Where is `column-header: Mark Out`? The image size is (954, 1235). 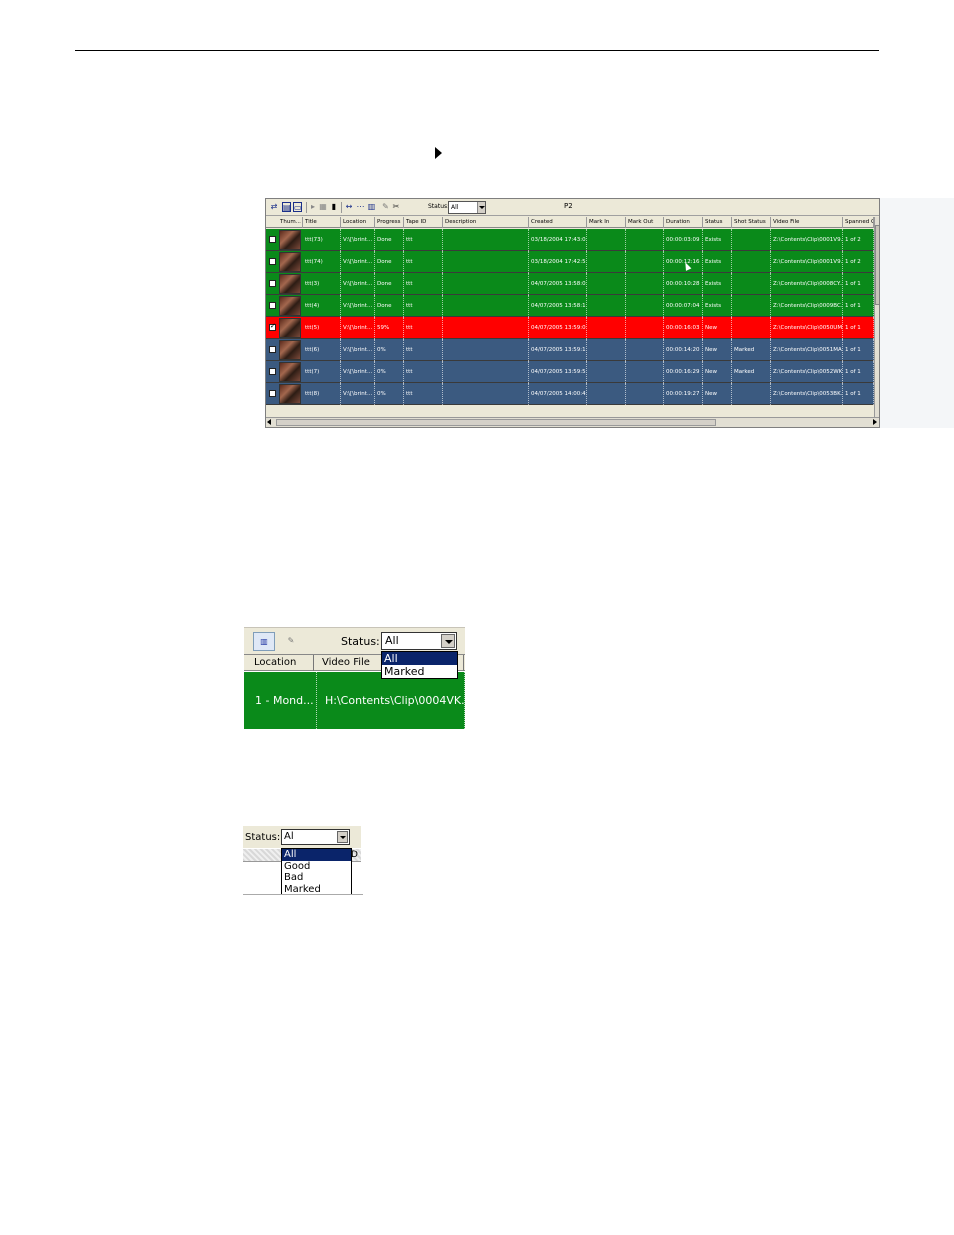 column-header: Mark Out is located at coordinates (645, 222).